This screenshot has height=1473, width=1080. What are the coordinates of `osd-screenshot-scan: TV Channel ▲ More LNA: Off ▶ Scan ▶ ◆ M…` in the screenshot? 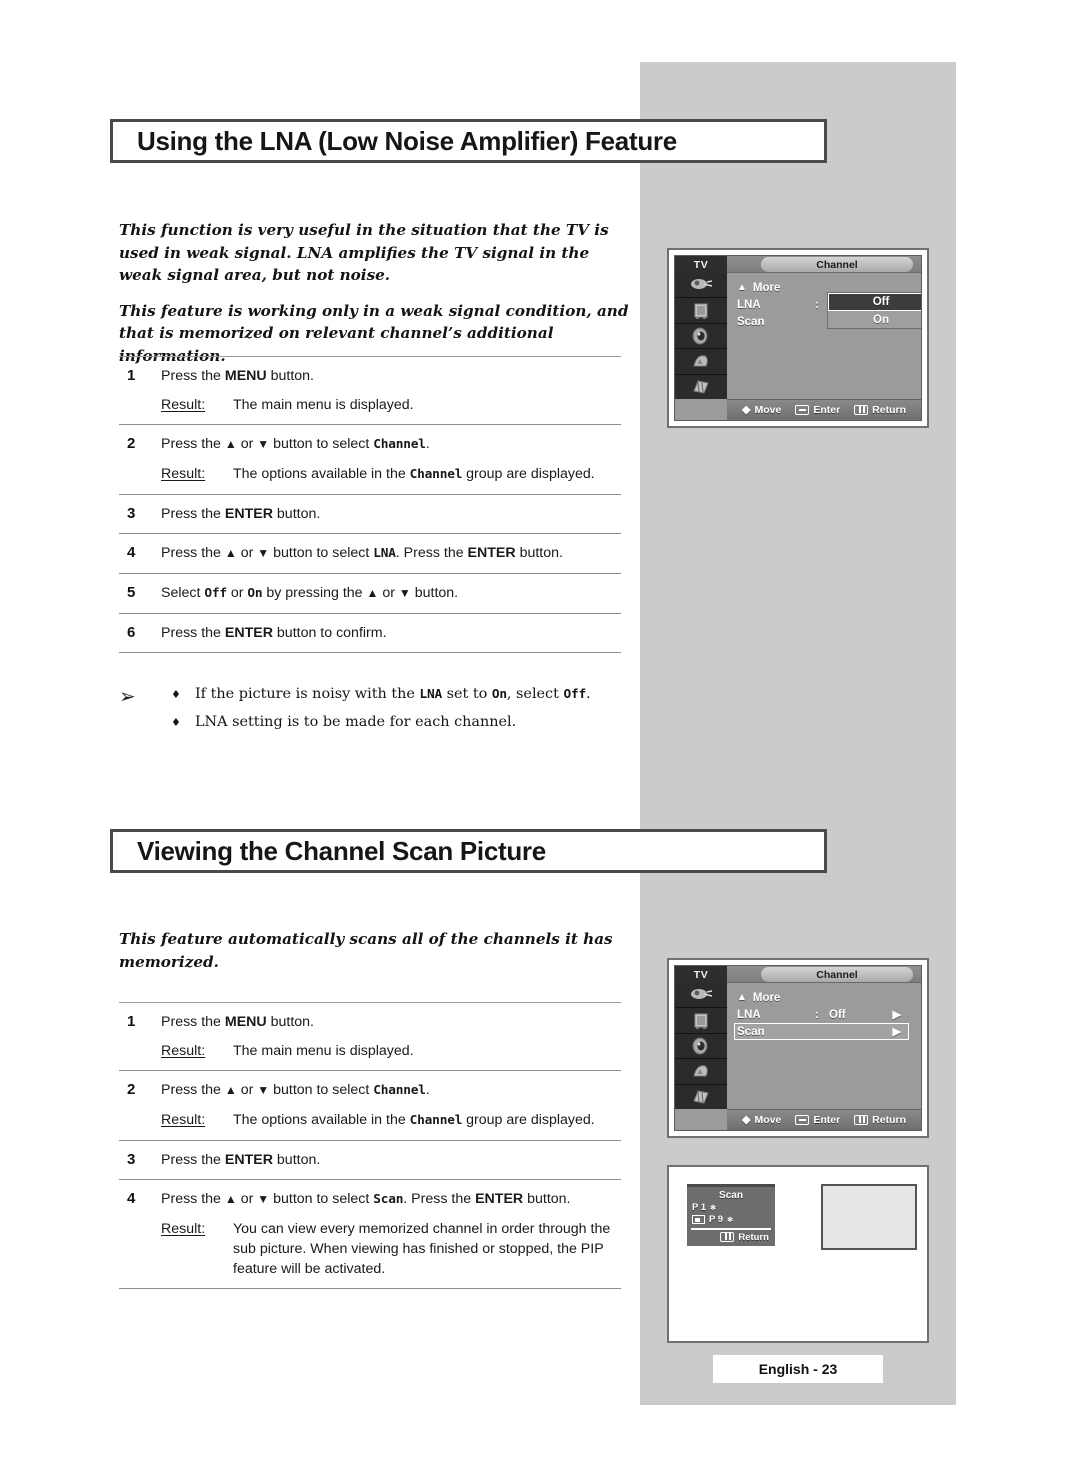 It's located at (798, 1048).